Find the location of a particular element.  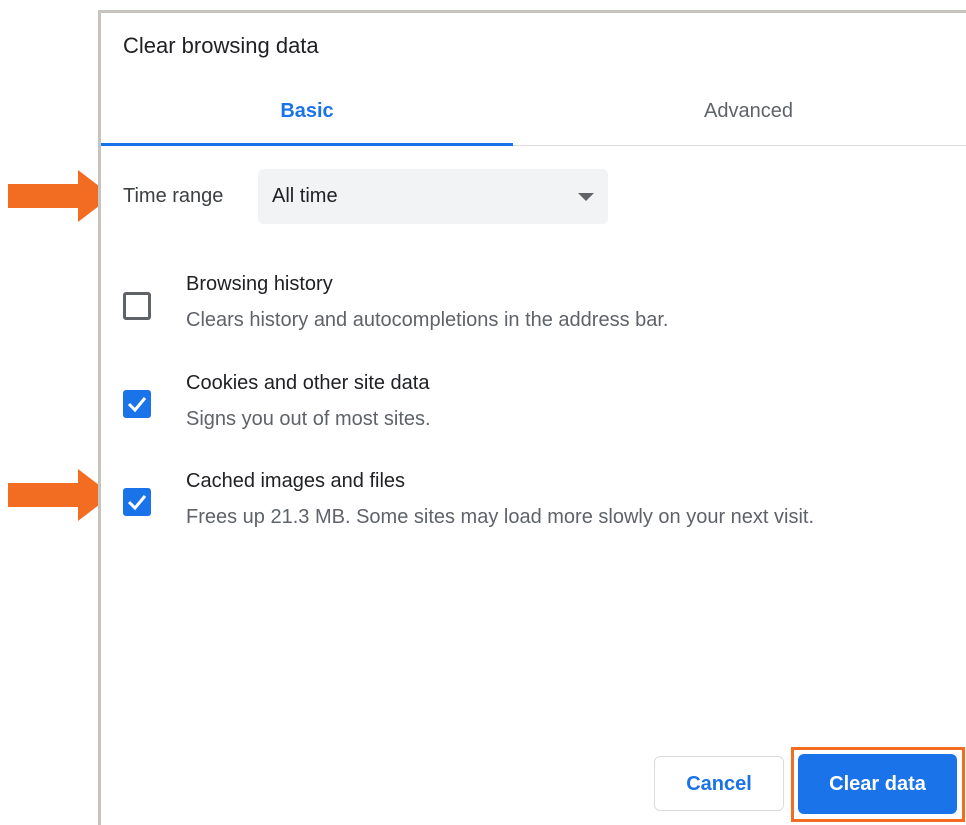

dialog-title: Clear browsing data is located at coordinates (221, 45).